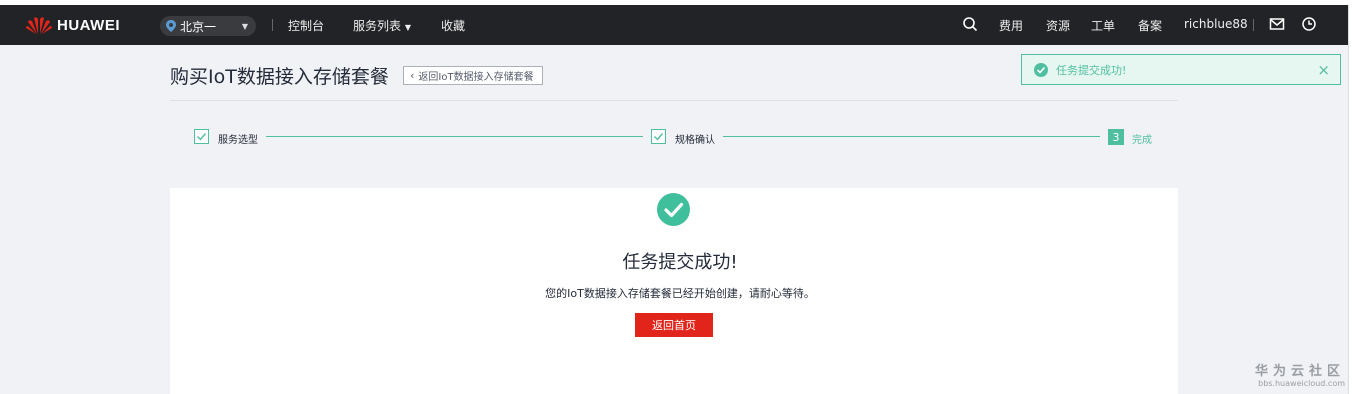 The height and width of the screenshot is (394, 1356). Describe the element at coordinates (1091, 70) in the screenshot. I see `toast-message: 任务提交成功!` at that location.